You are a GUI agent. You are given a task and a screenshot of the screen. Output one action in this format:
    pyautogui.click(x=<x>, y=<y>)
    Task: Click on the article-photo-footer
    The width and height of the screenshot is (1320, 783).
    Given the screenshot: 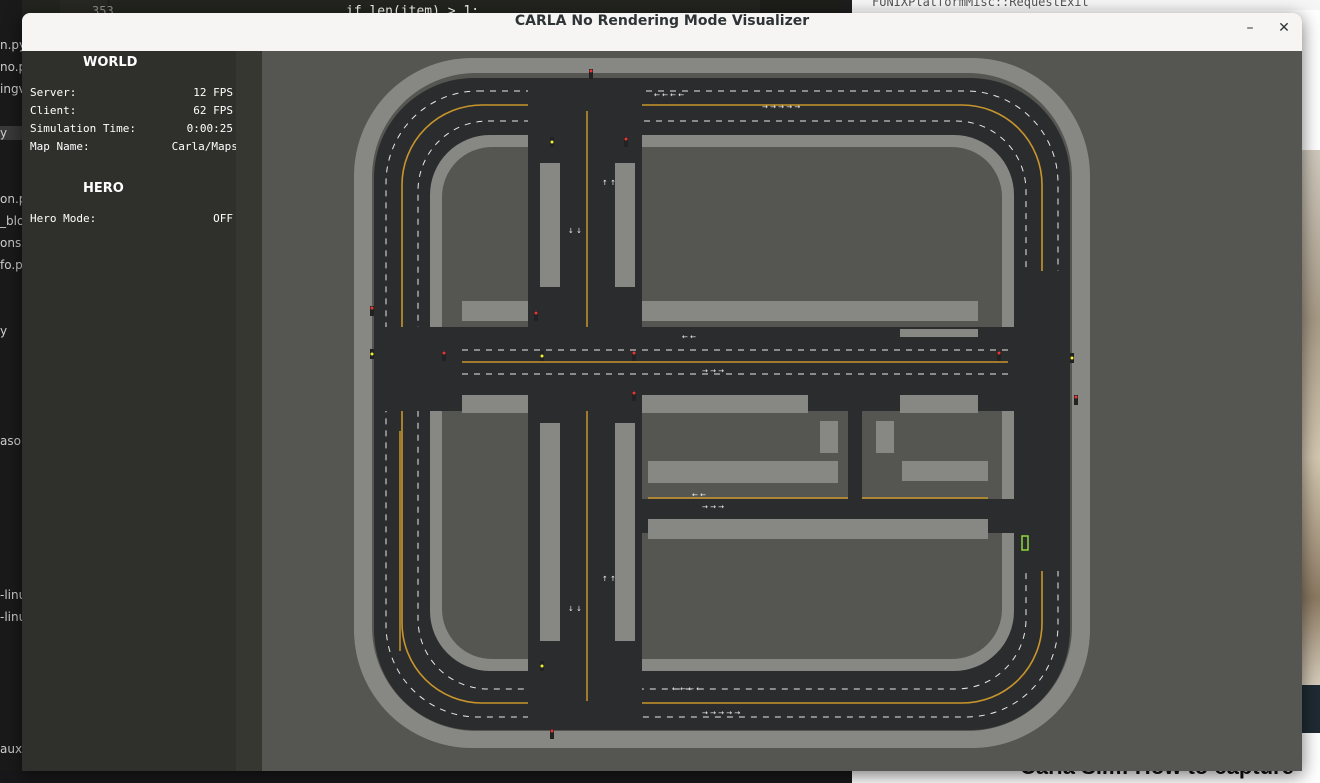 What is the action you would take?
    pyautogui.click(x=1311, y=709)
    